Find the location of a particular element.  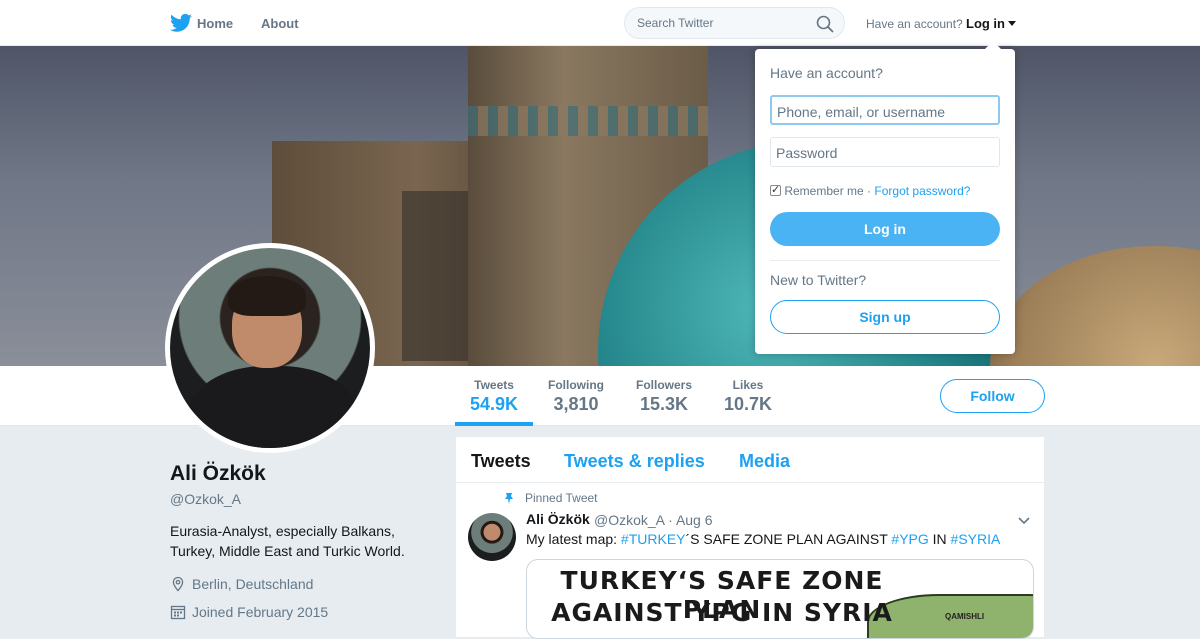

pin-icon is located at coordinates (509, 498).